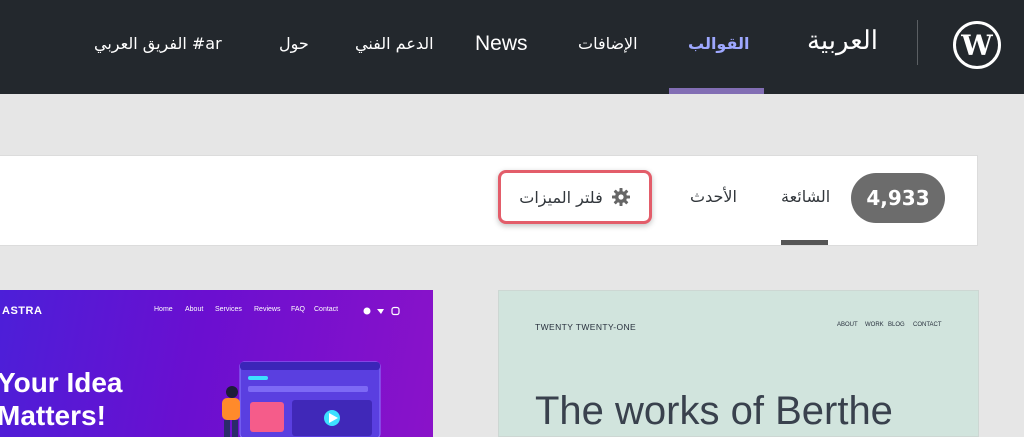 This screenshot has width=1024, height=437. What do you see at coordinates (561, 197) in the screenshot?
I see `feature-filter-label: فلتر الميزات` at bounding box center [561, 197].